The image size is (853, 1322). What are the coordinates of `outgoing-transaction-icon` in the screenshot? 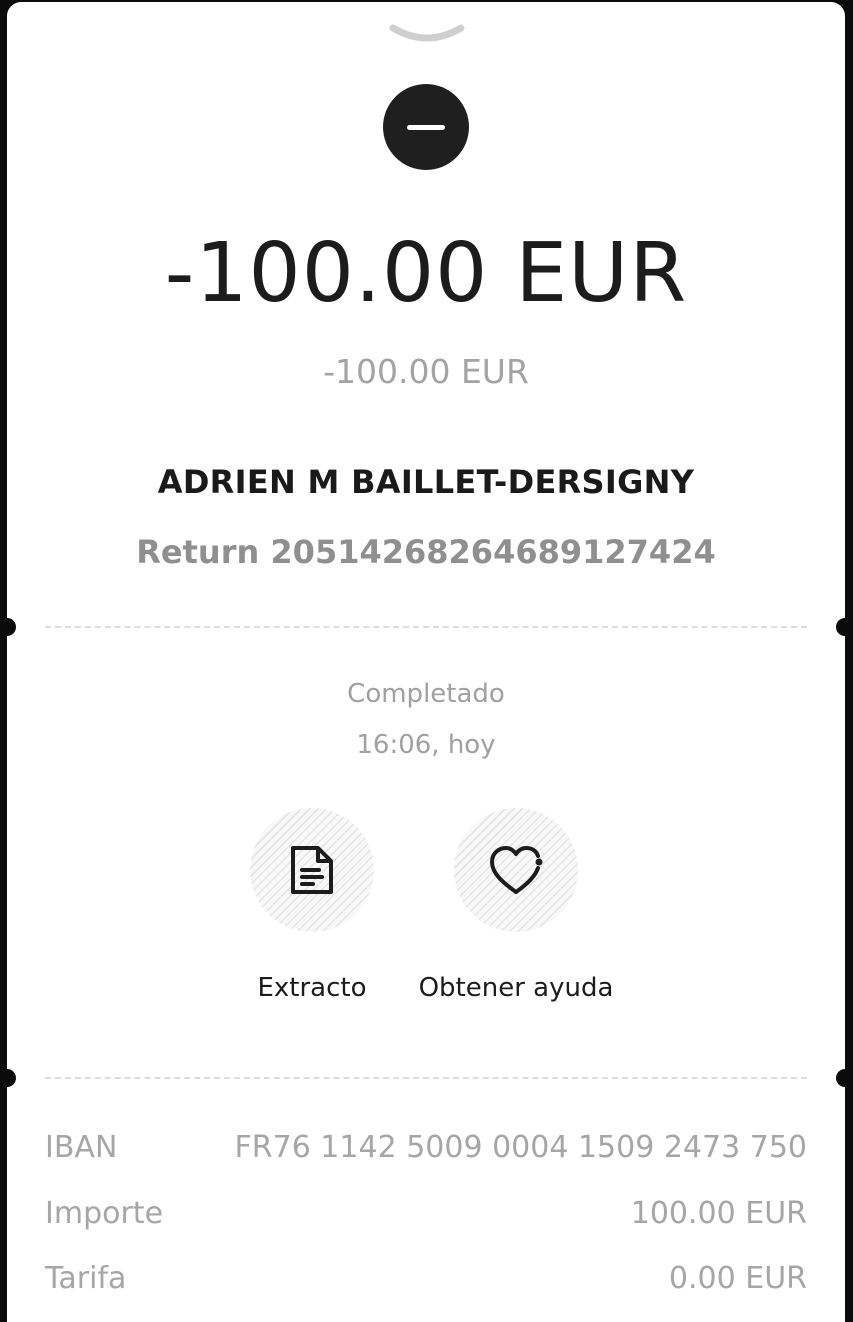 It's located at (426, 127).